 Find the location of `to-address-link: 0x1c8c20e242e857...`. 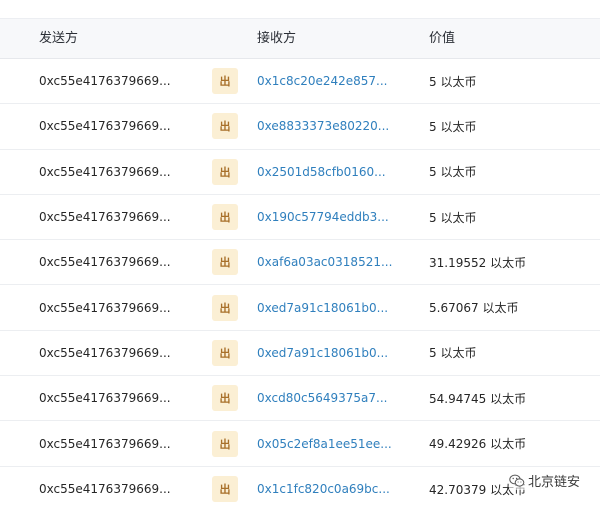

to-address-link: 0x1c8c20e242e857... is located at coordinates (322, 81).